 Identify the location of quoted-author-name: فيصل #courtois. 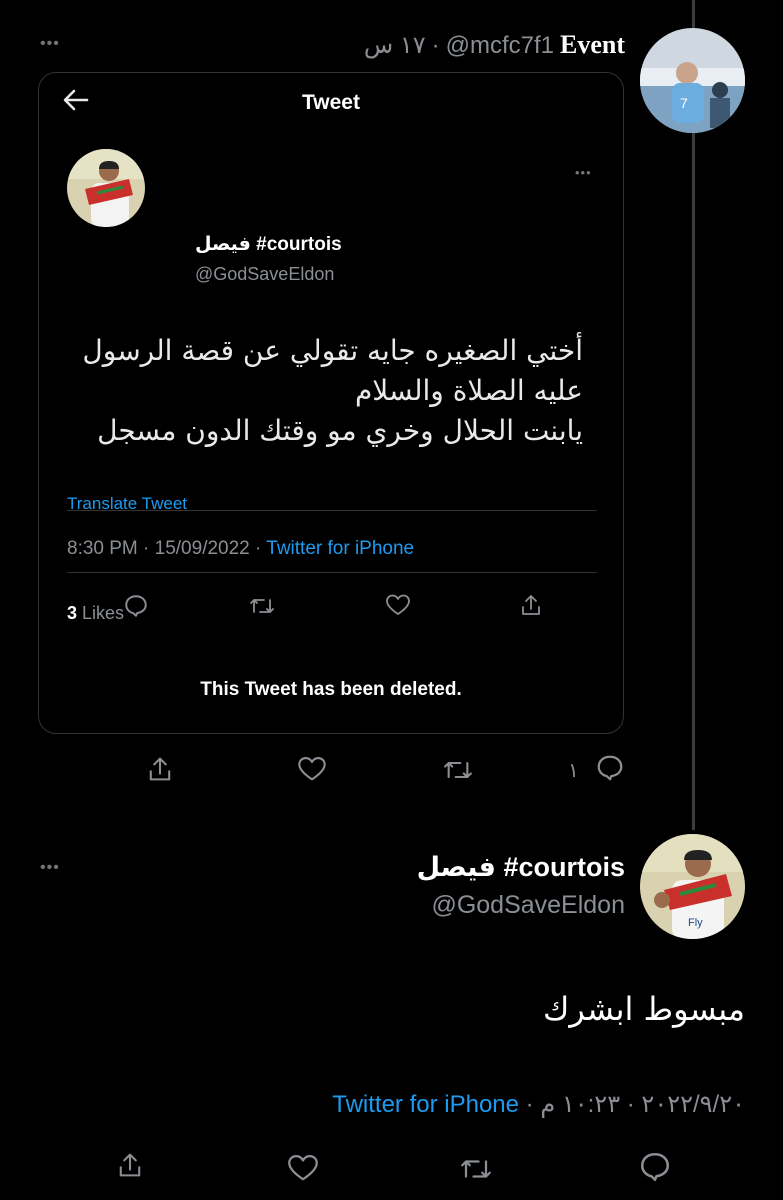
(268, 244).